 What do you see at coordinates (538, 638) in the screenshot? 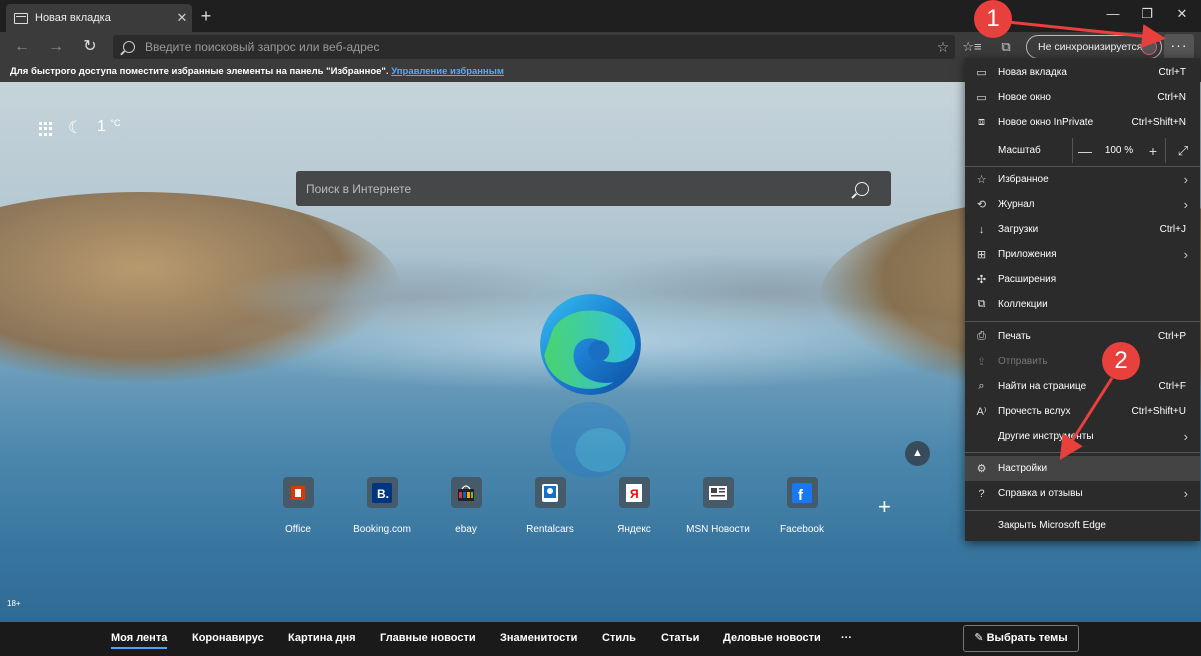
I see `news-tab-celebrities: Знаменитости` at bounding box center [538, 638].